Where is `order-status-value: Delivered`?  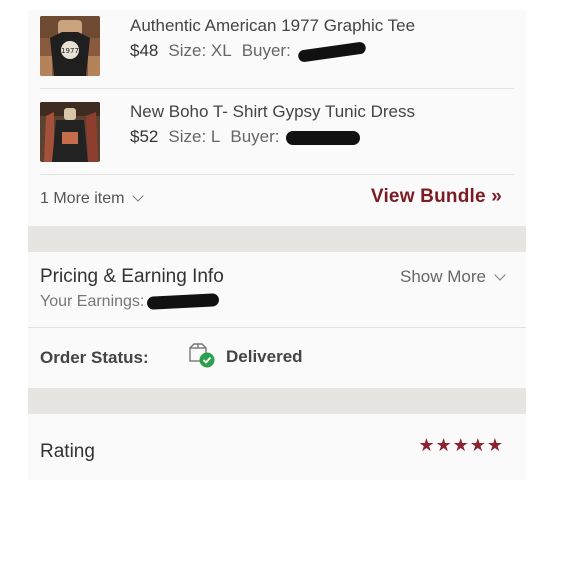 order-status-value: Delivered is located at coordinates (264, 356).